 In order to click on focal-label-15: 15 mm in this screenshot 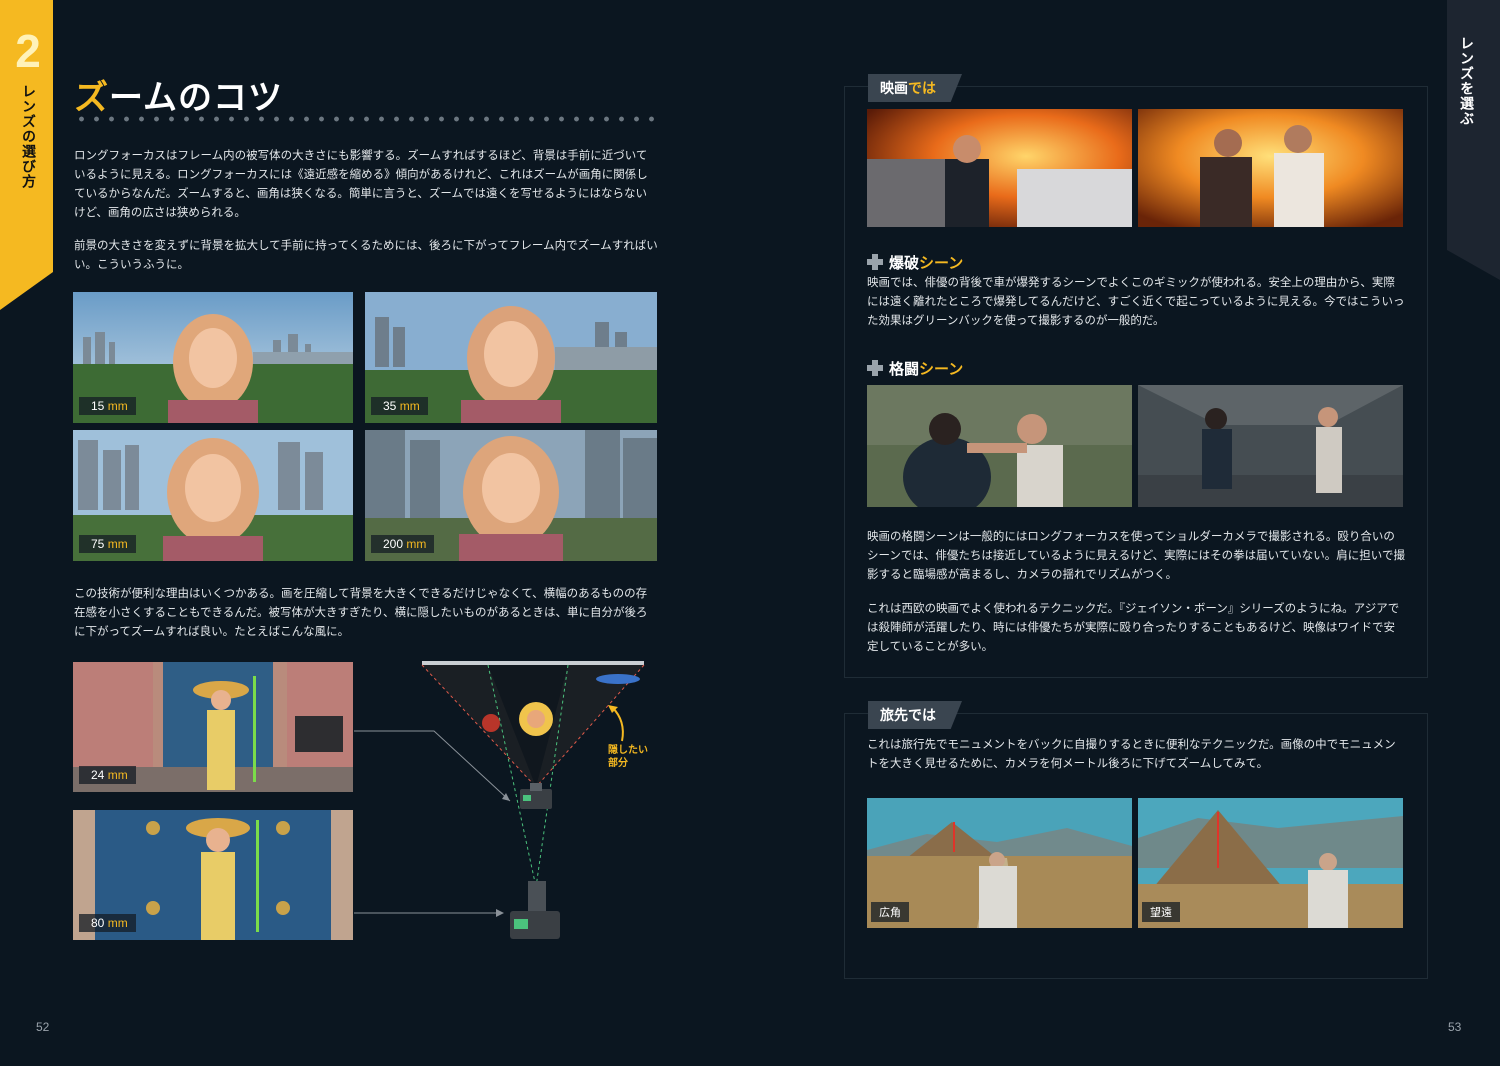, I will do `click(107, 406)`.